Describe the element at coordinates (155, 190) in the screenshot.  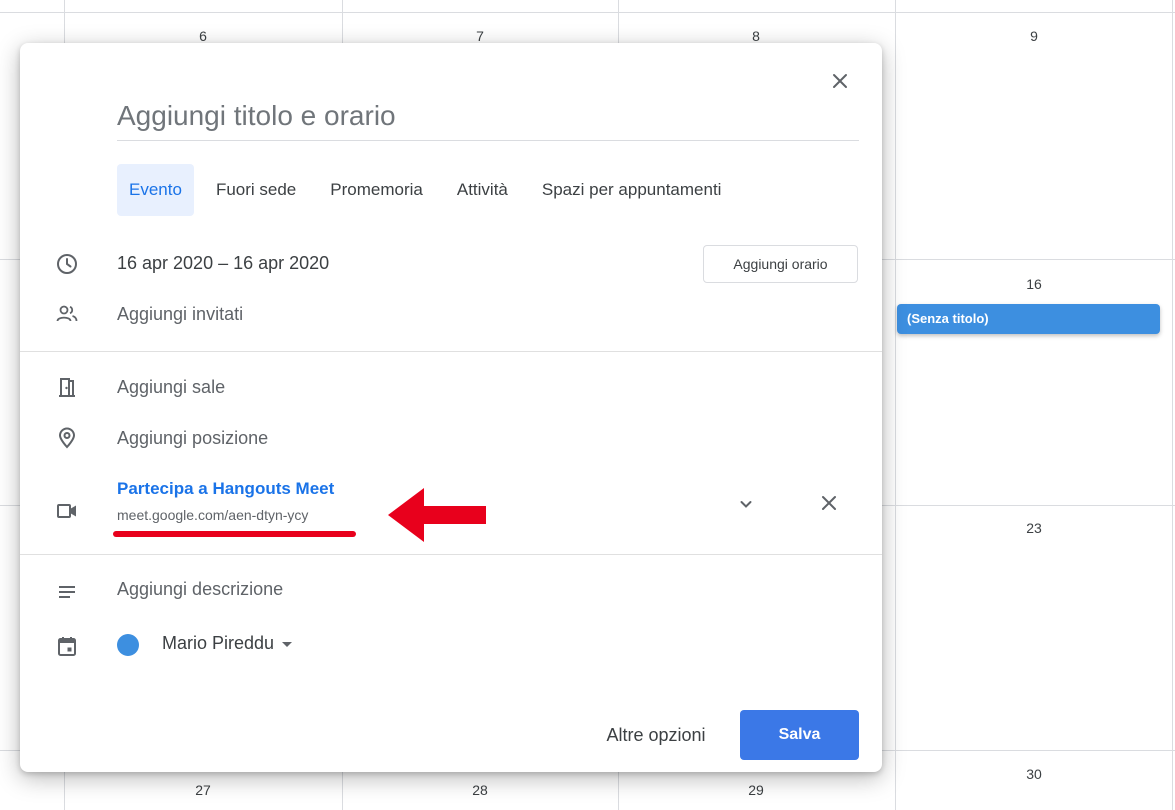
I see `tab-evento: Evento` at that location.